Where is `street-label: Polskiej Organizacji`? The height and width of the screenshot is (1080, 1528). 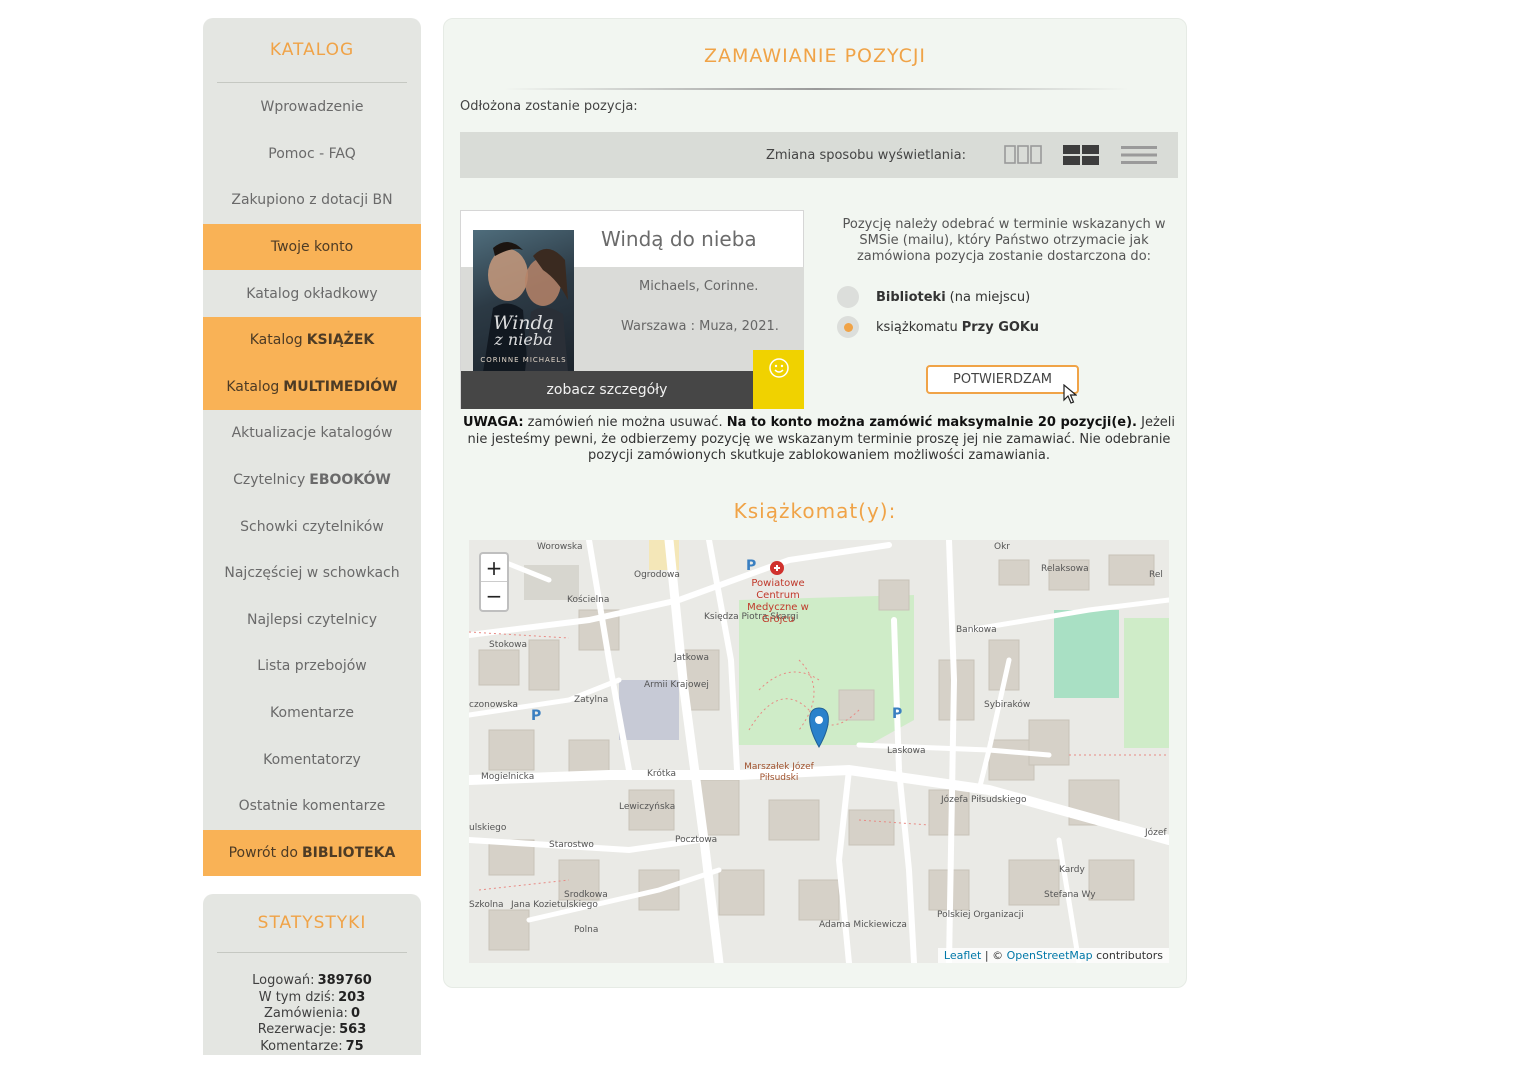 street-label: Polskiej Organizacji is located at coordinates (980, 915).